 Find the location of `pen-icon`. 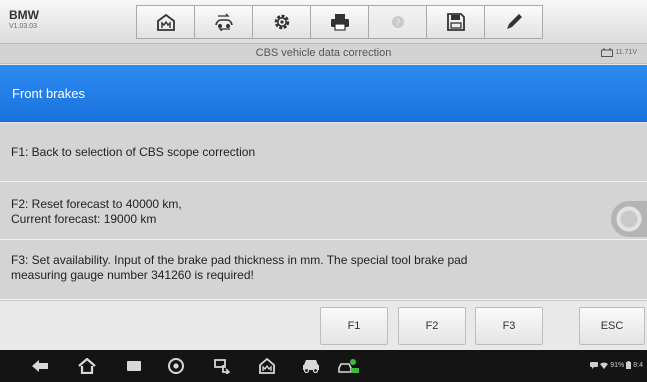

pen-icon is located at coordinates (514, 21).